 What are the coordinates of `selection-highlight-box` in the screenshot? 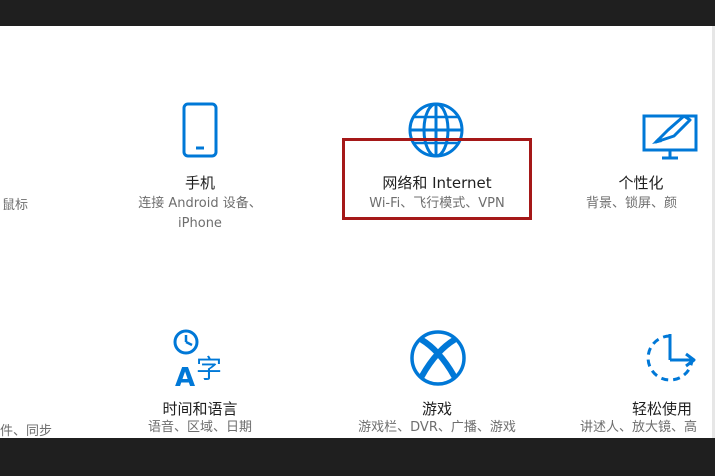 It's located at (437, 179).